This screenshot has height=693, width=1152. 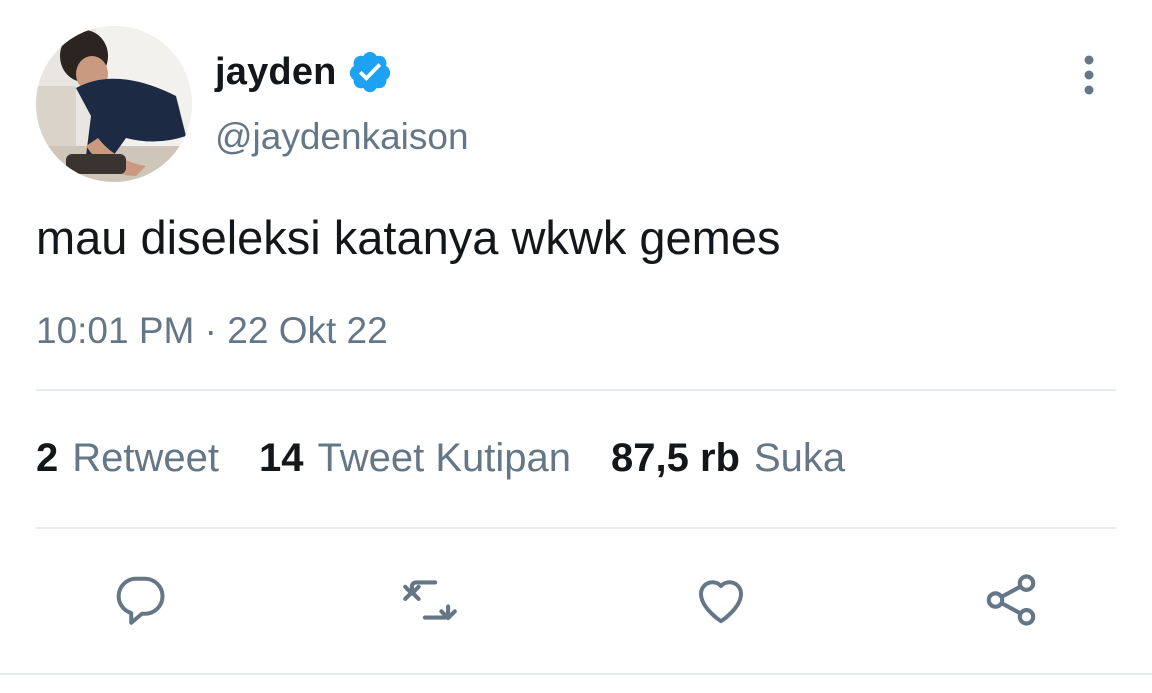 I want to click on quotes-count: 14, so click(x=281, y=458).